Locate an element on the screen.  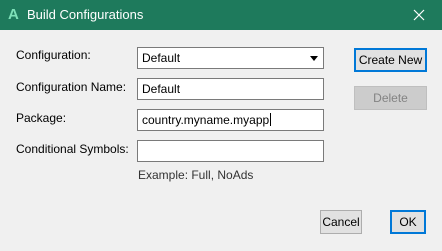
close-icon is located at coordinates (419, 15).